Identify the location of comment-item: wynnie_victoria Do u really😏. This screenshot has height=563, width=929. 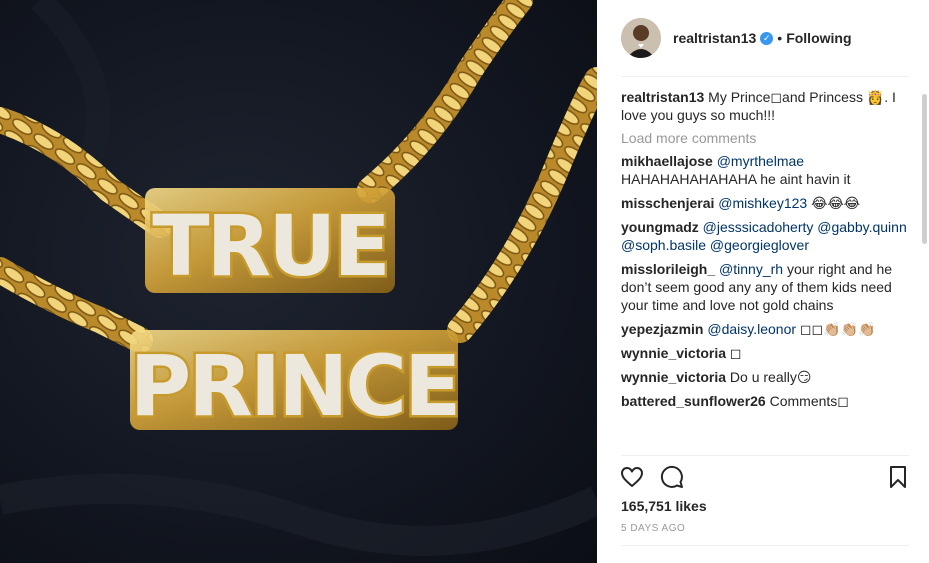
(765, 377).